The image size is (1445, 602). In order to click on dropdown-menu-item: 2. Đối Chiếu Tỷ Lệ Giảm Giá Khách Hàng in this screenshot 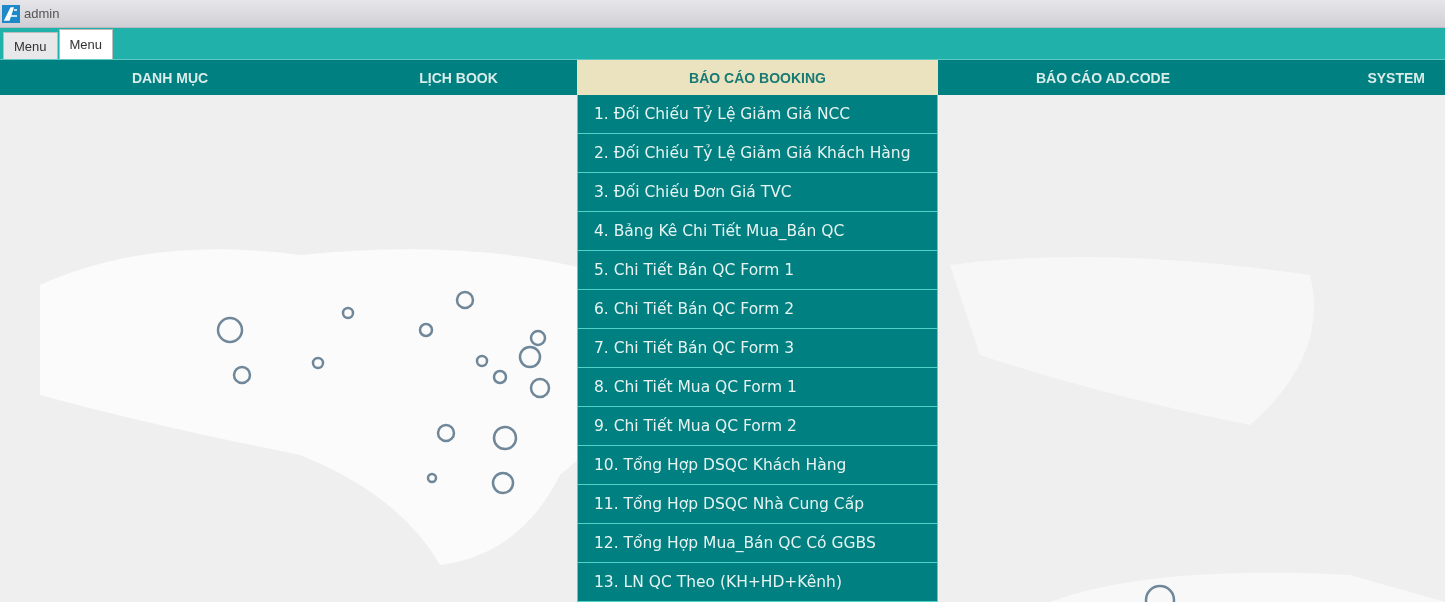, I will do `click(757, 153)`.